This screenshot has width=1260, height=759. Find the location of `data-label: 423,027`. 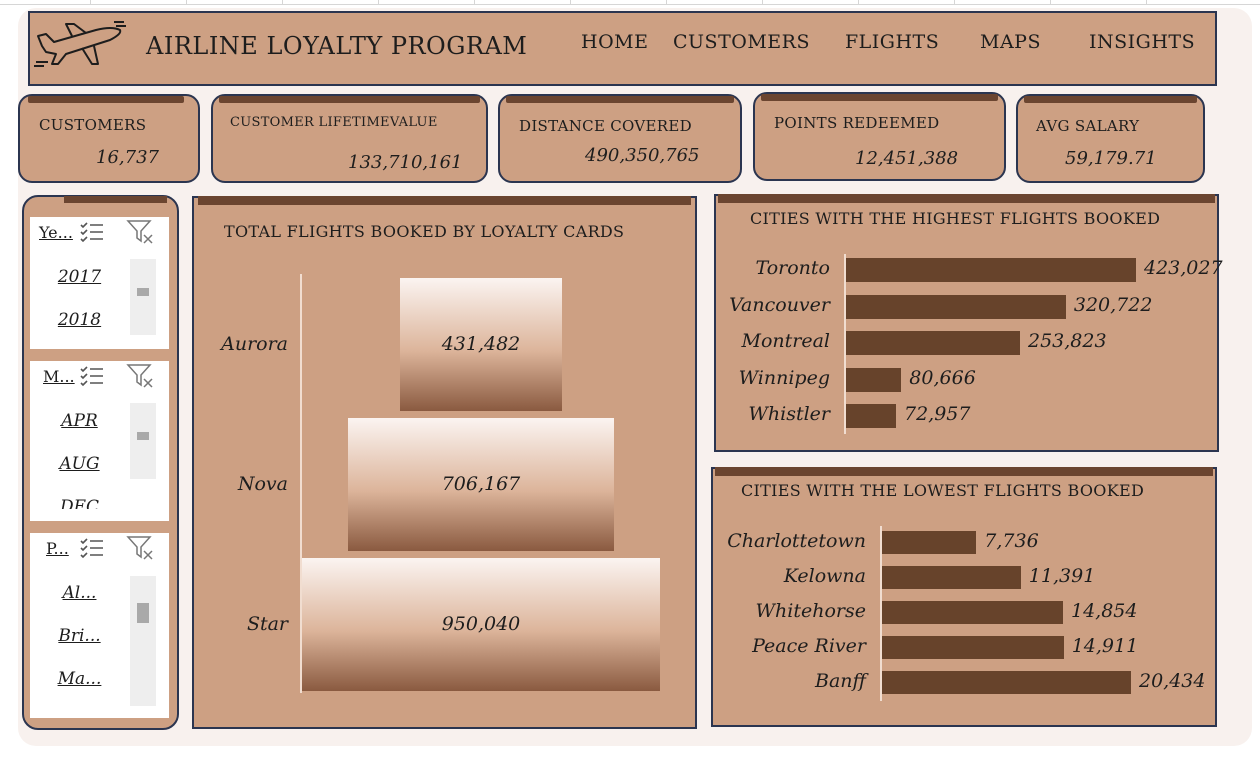

data-label: 423,027 is located at coordinates (1183, 268).